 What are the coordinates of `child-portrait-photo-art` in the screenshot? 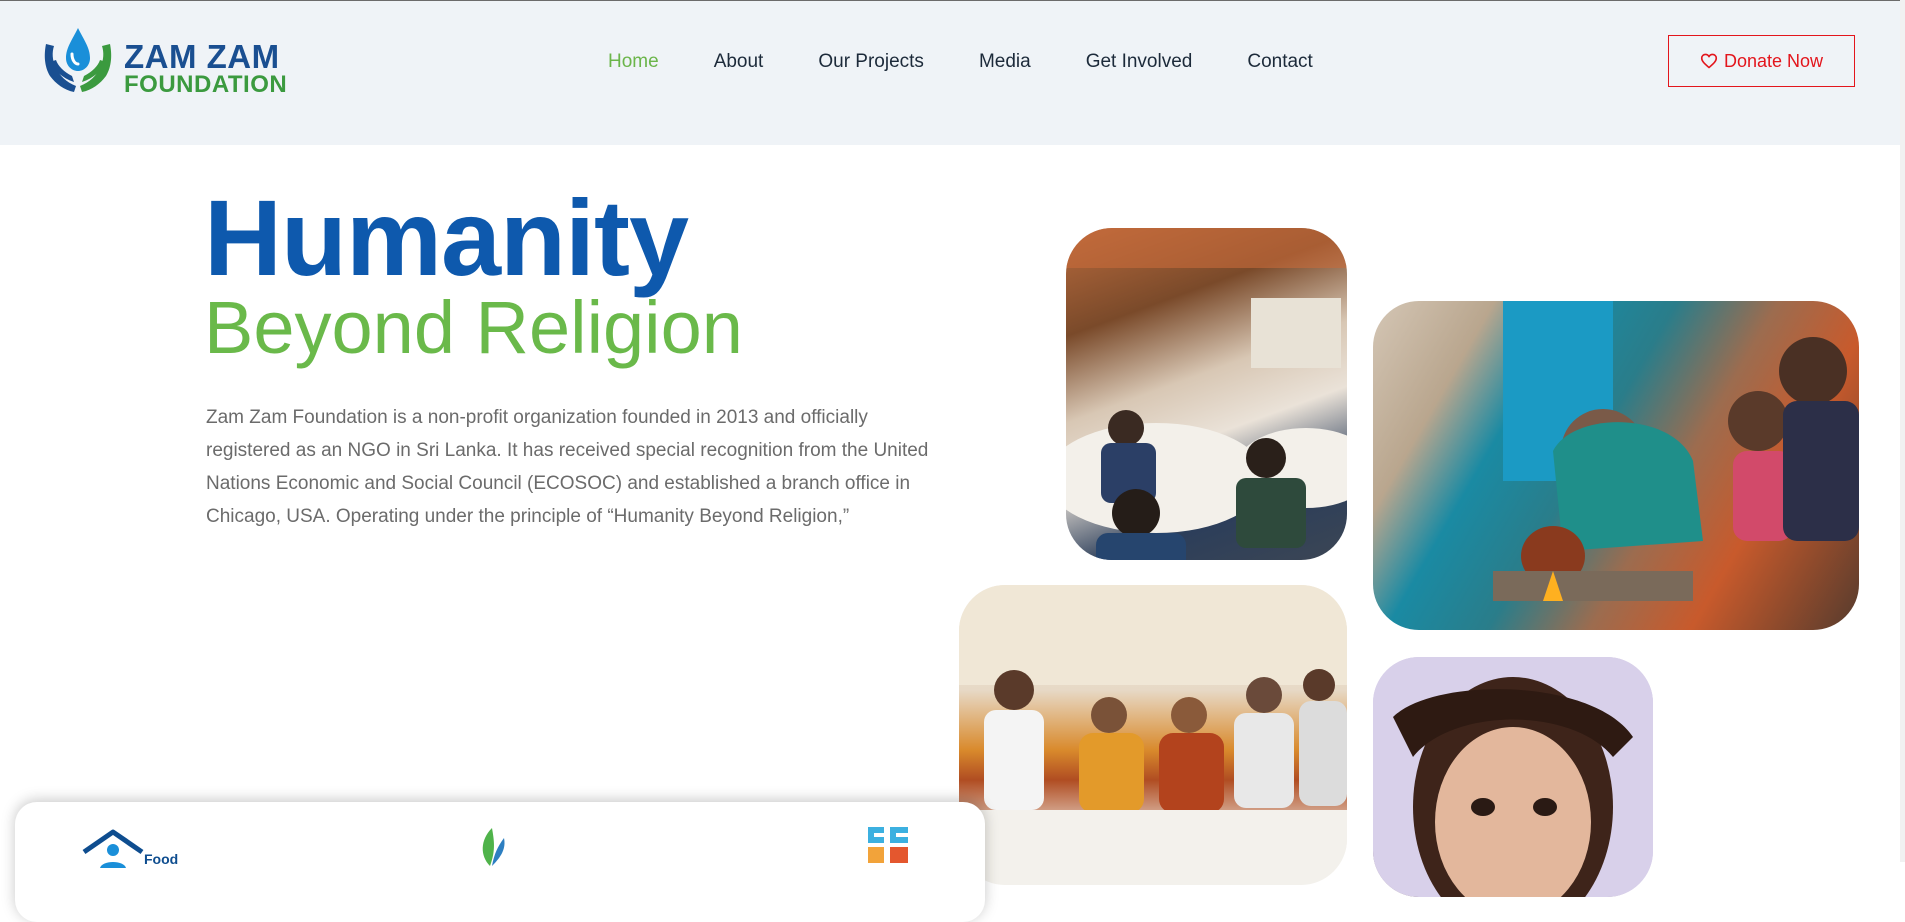 It's located at (1513, 777).